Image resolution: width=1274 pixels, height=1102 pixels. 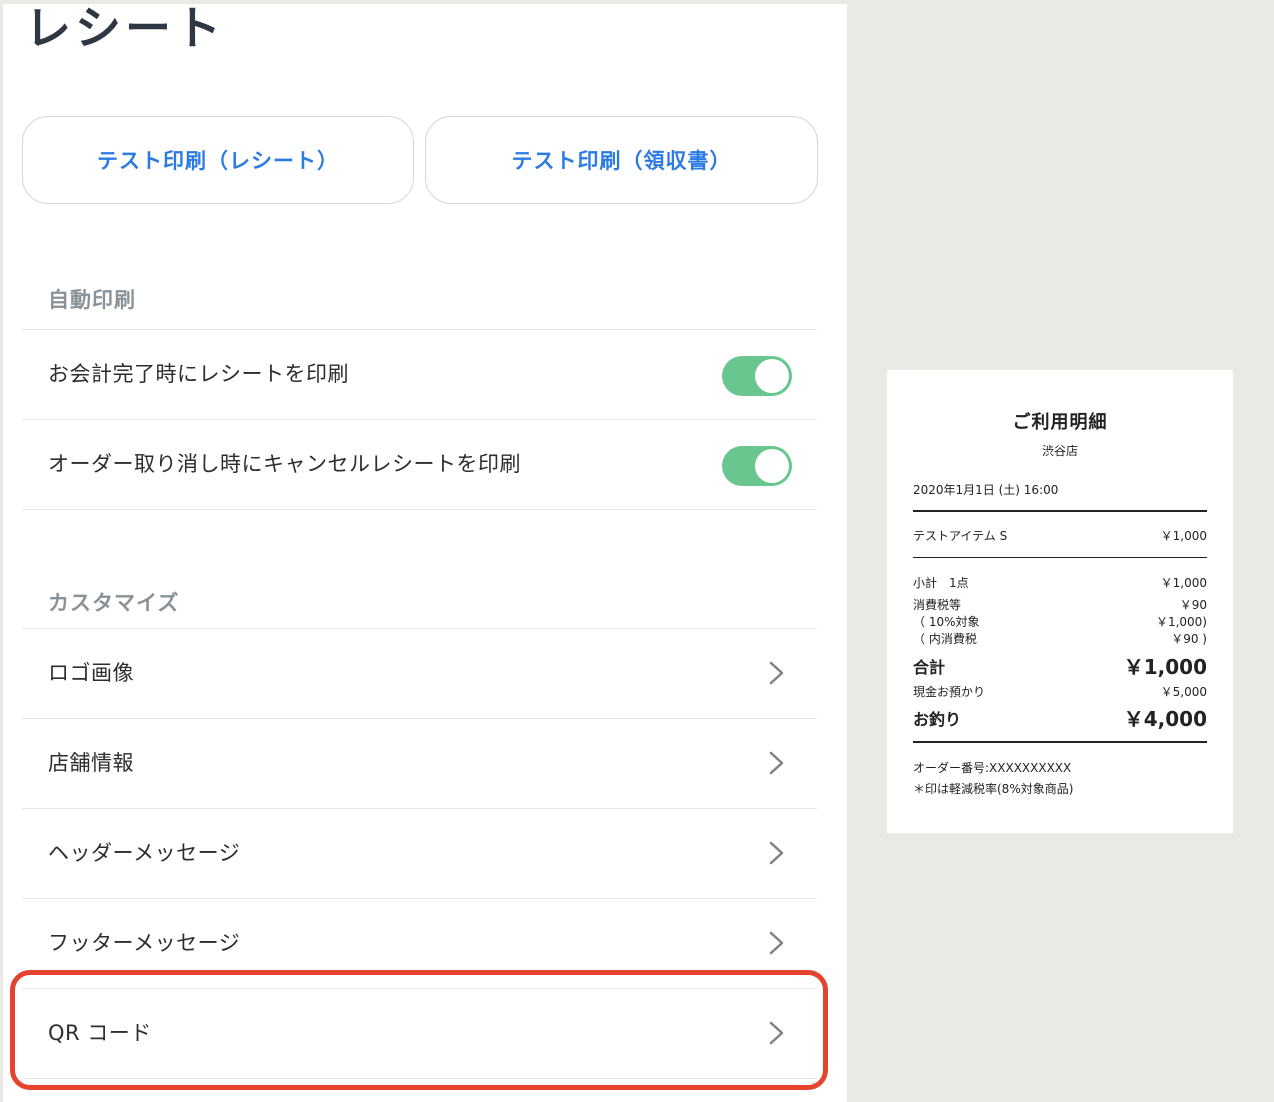 What do you see at coordinates (144, 853) in the screenshot?
I see `customize-item-label: ヘッダーメッセージ` at bounding box center [144, 853].